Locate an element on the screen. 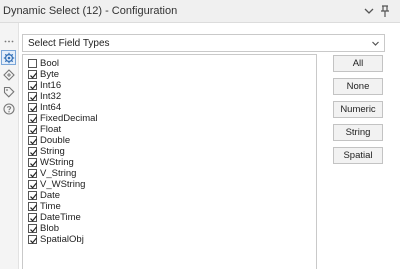 Image resolution: width=400 pixels, height=269 pixels. list-item: Int32 is located at coordinates (44, 96).